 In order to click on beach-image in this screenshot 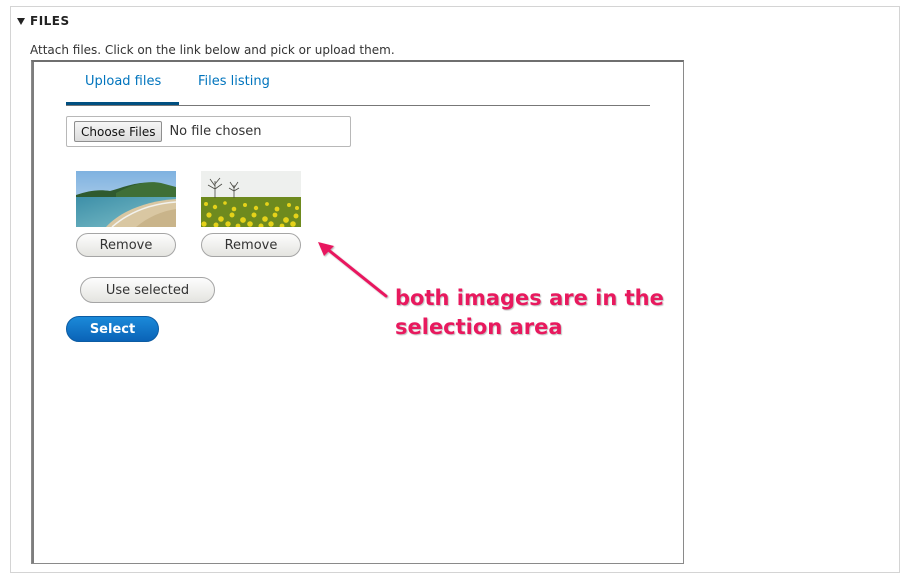, I will do `click(126, 199)`.